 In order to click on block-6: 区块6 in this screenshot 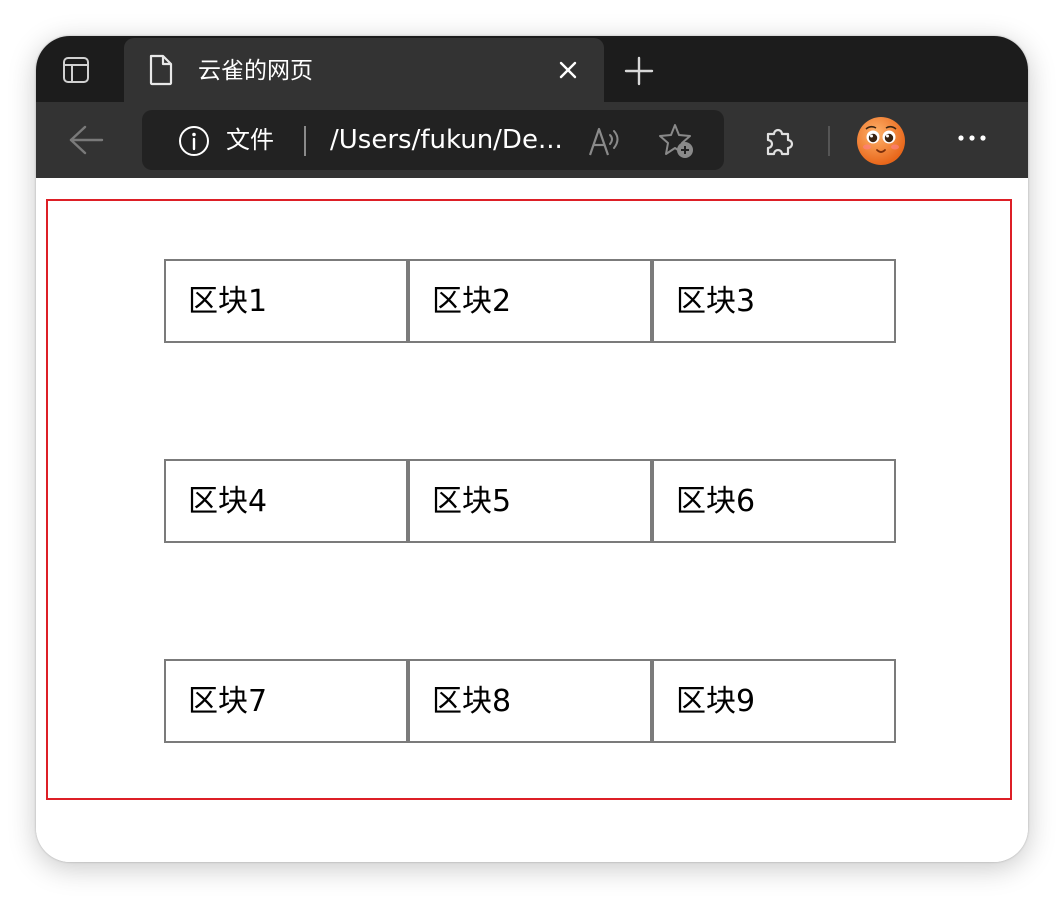, I will do `click(774, 501)`.